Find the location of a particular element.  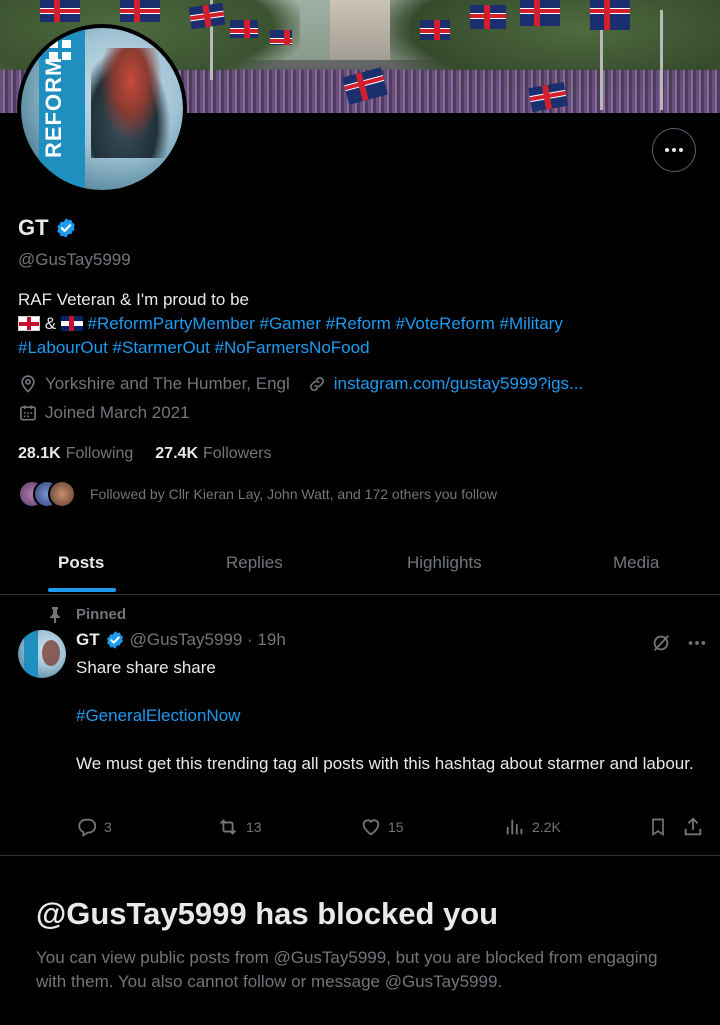

follow-counts: 28.1K Following 27.4K Followers is located at coordinates (144, 454).